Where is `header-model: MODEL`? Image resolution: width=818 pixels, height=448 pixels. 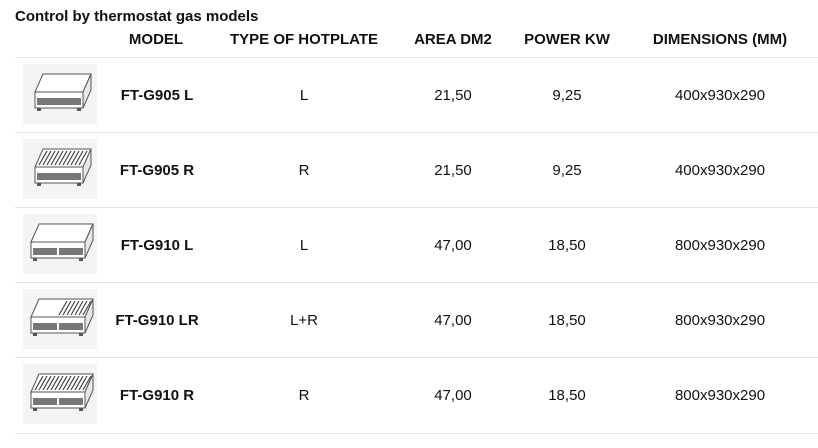
header-model: MODEL is located at coordinates (156, 39).